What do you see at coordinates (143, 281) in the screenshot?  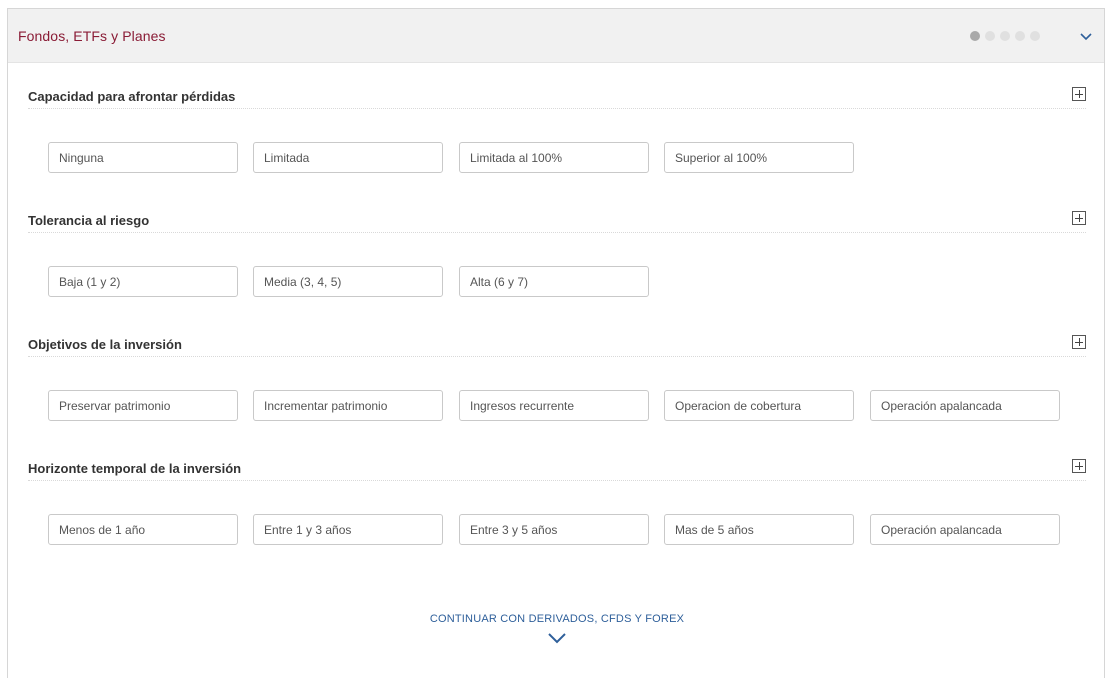 I see `option-baja: Baja (1 y 2)` at bounding box center [143, 281].